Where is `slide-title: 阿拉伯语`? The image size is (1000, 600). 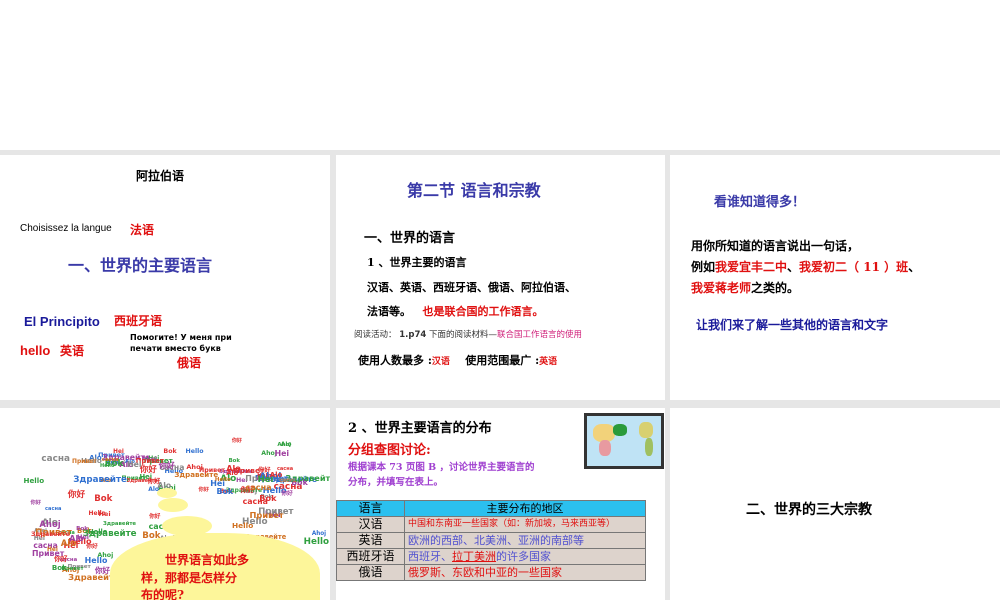 slide-title: 阿拉伯语 is located at coordinates (160, 176).